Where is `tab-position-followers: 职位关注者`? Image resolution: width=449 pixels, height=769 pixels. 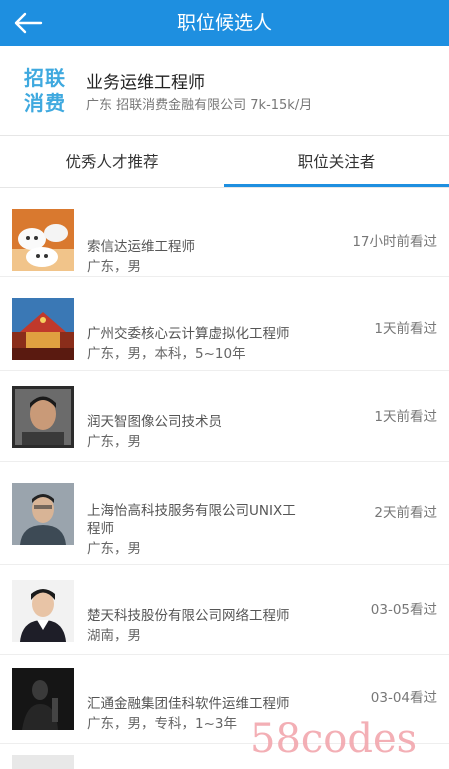 tab-position-followers: 职位关注者 is located at coordinates (336, 162).